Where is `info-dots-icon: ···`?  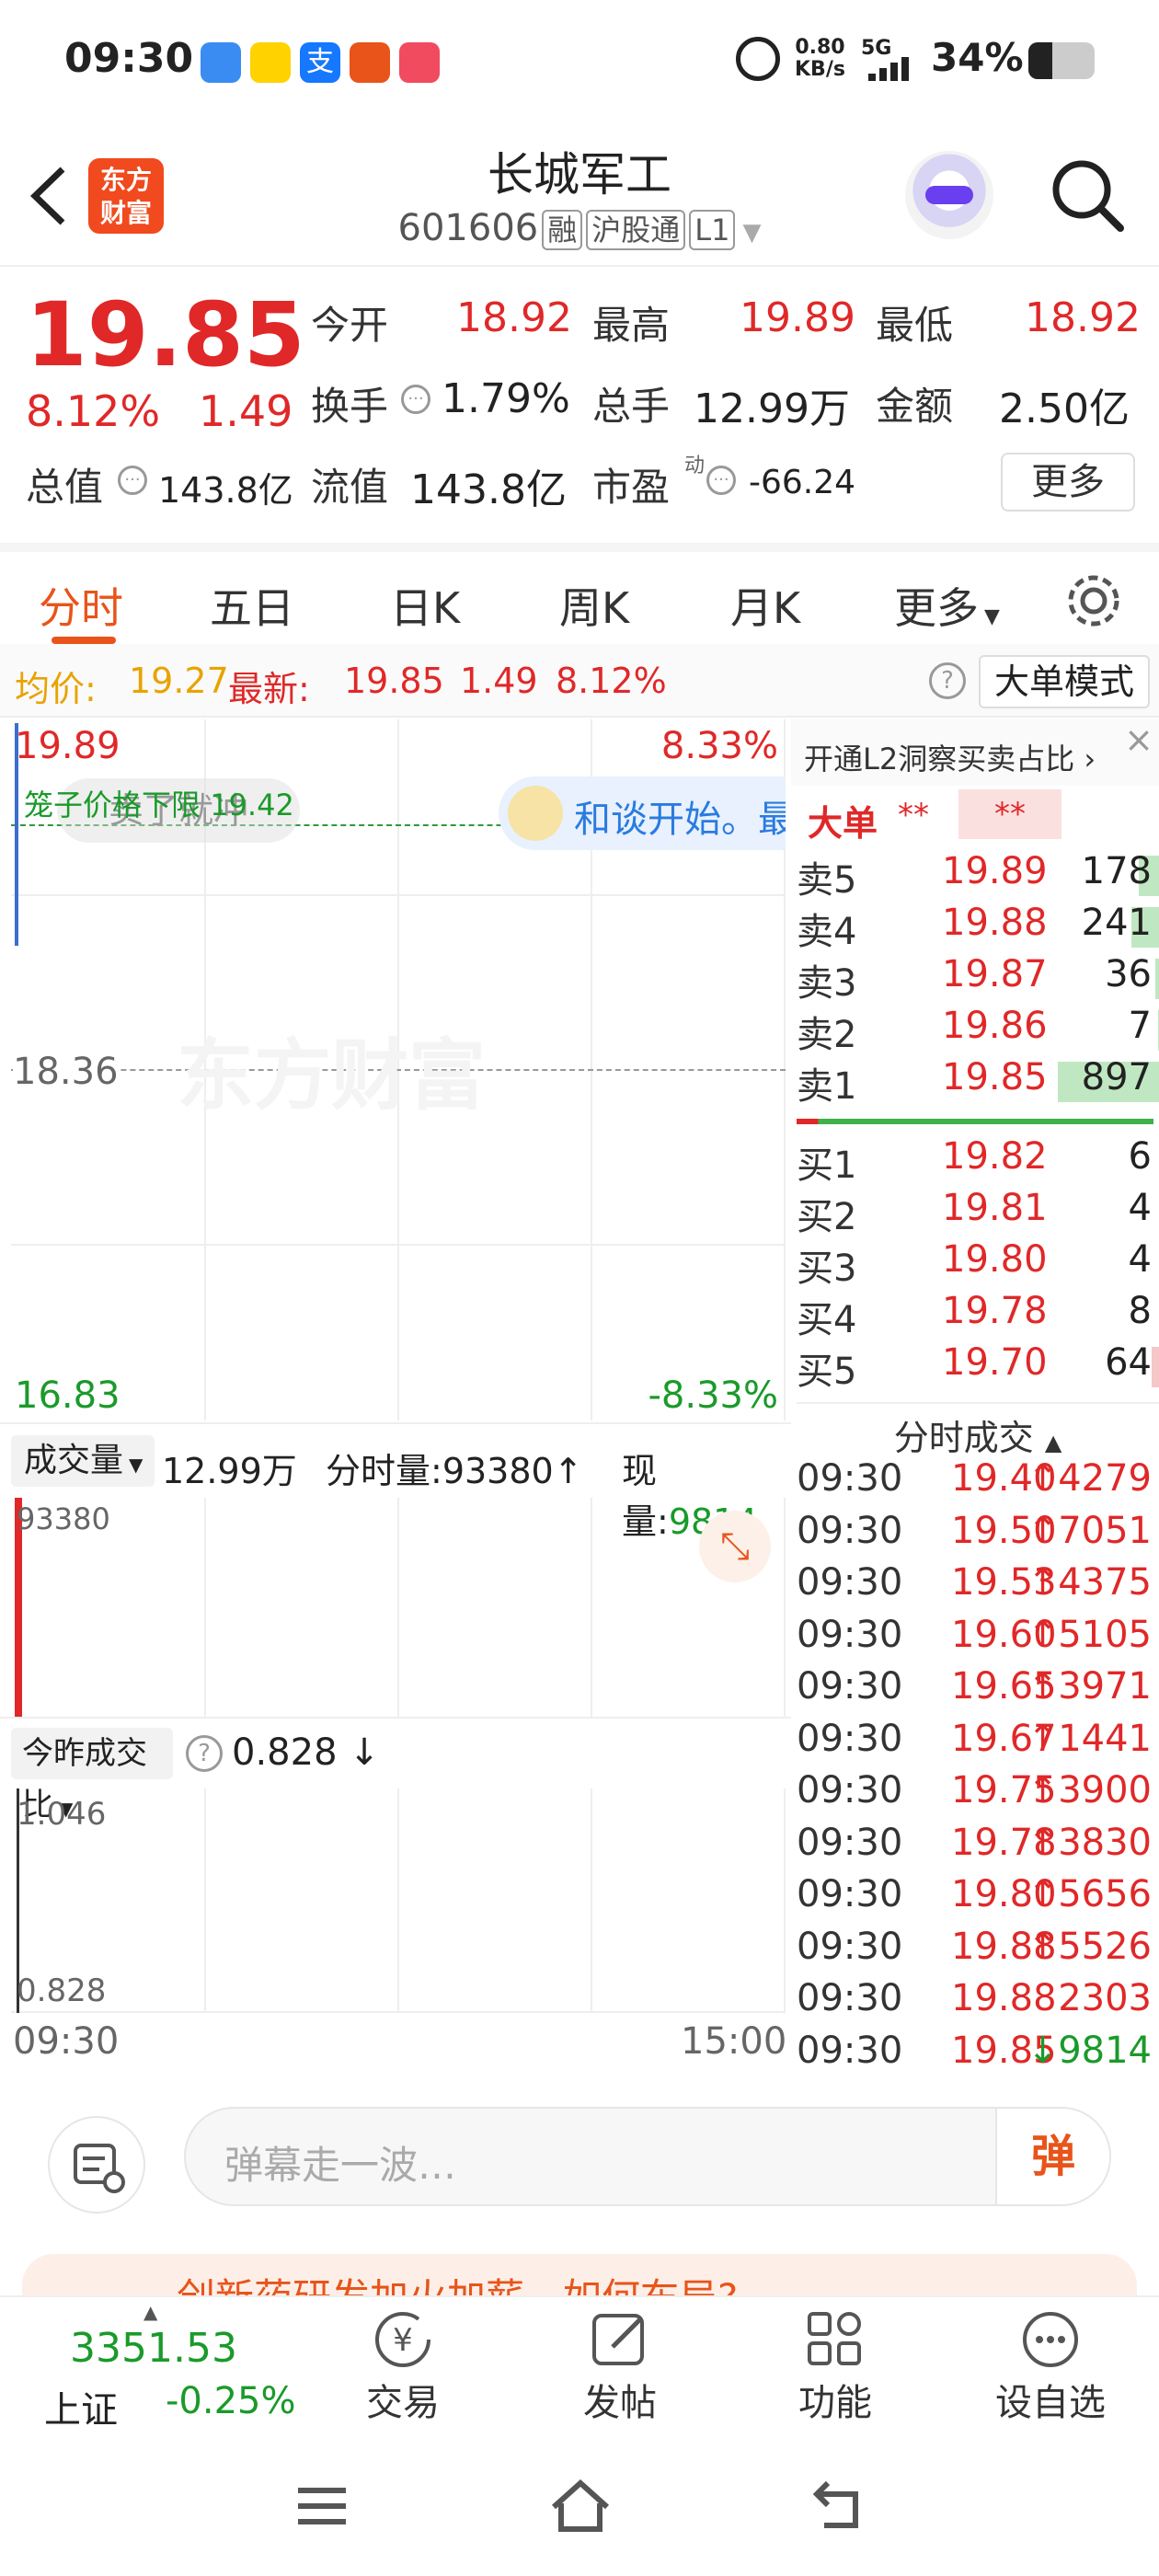
info-dots-icon: ··· is located at coordinates (415, 399).